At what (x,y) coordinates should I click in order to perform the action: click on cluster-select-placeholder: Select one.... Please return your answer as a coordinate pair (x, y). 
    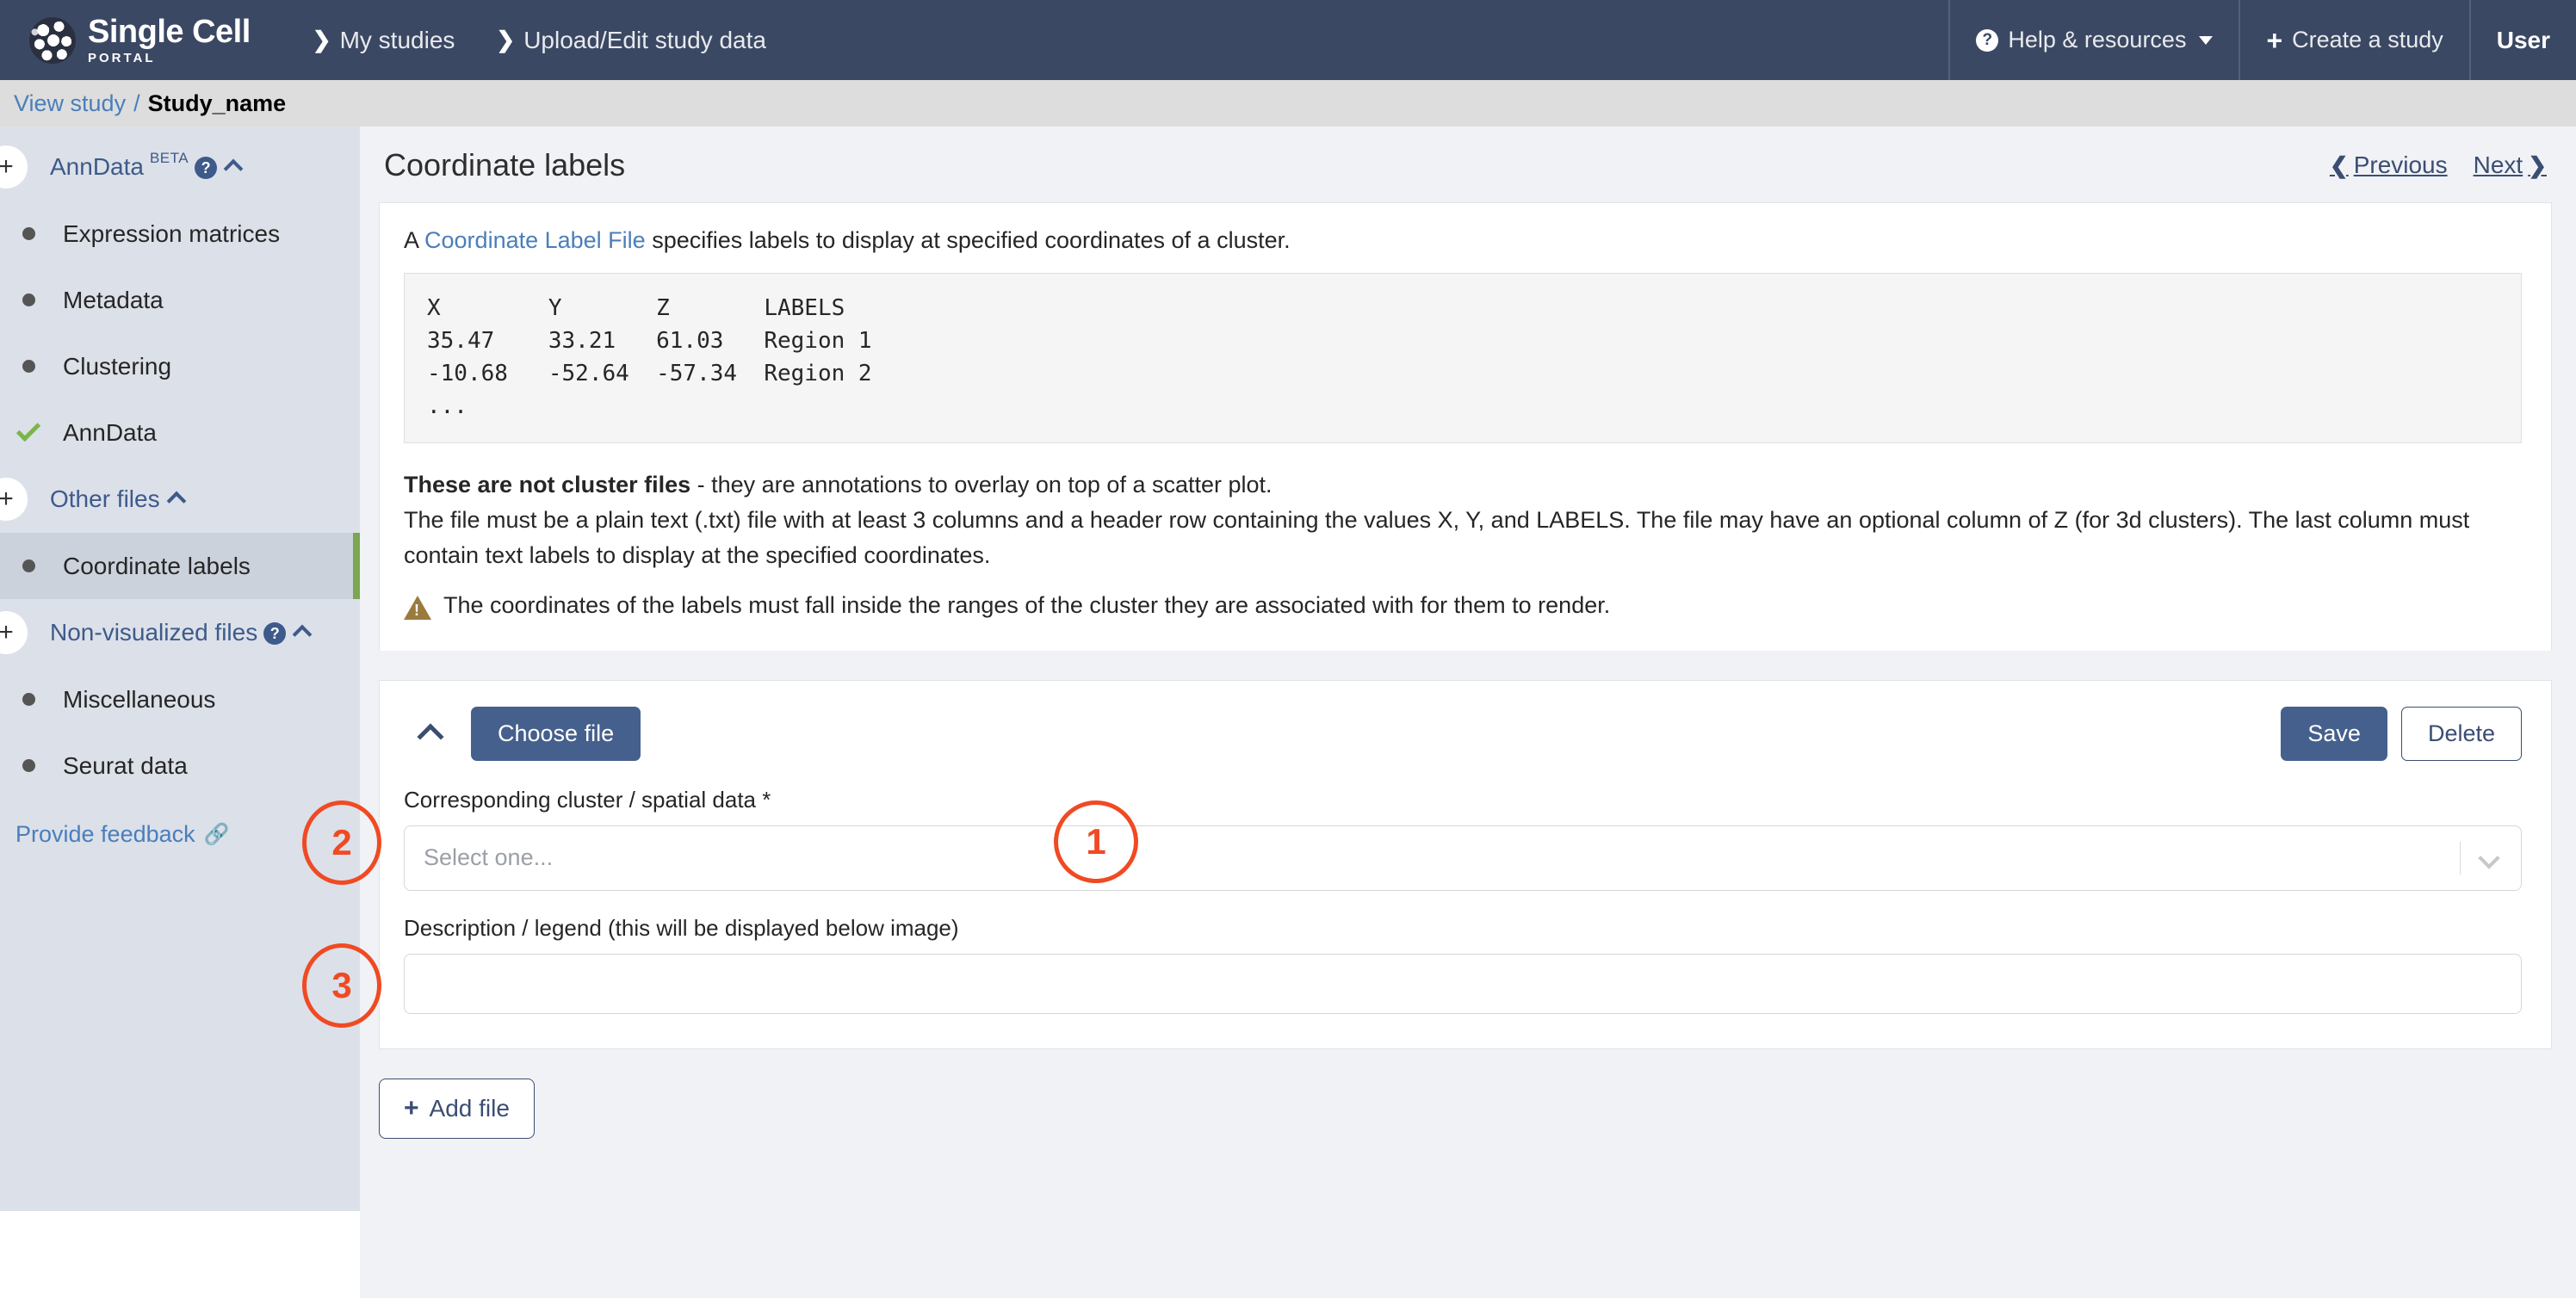
    Looking at the image, I should click on (489, 857).